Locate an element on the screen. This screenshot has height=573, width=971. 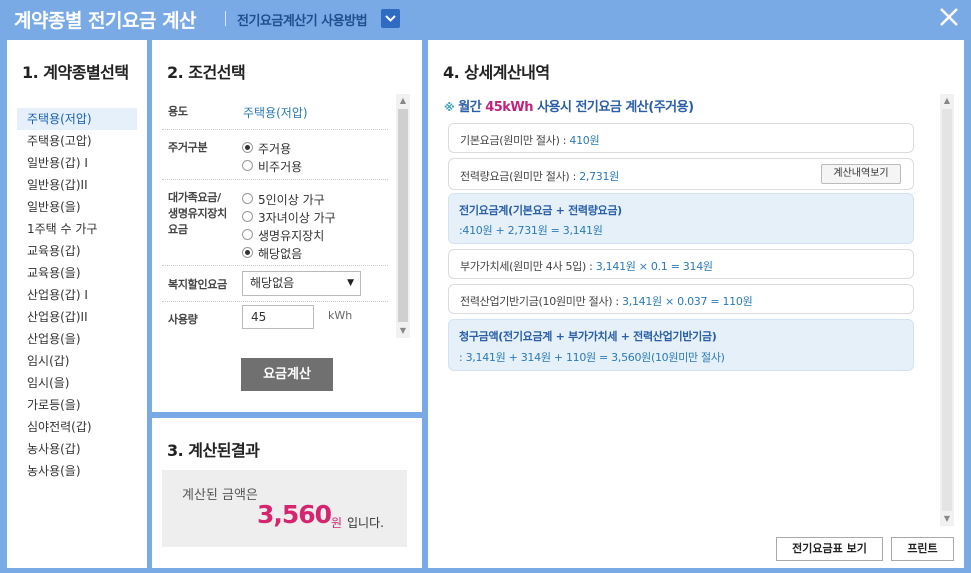
contract-type-item: 심야전력(갑) is located at coordinates (77, 427).